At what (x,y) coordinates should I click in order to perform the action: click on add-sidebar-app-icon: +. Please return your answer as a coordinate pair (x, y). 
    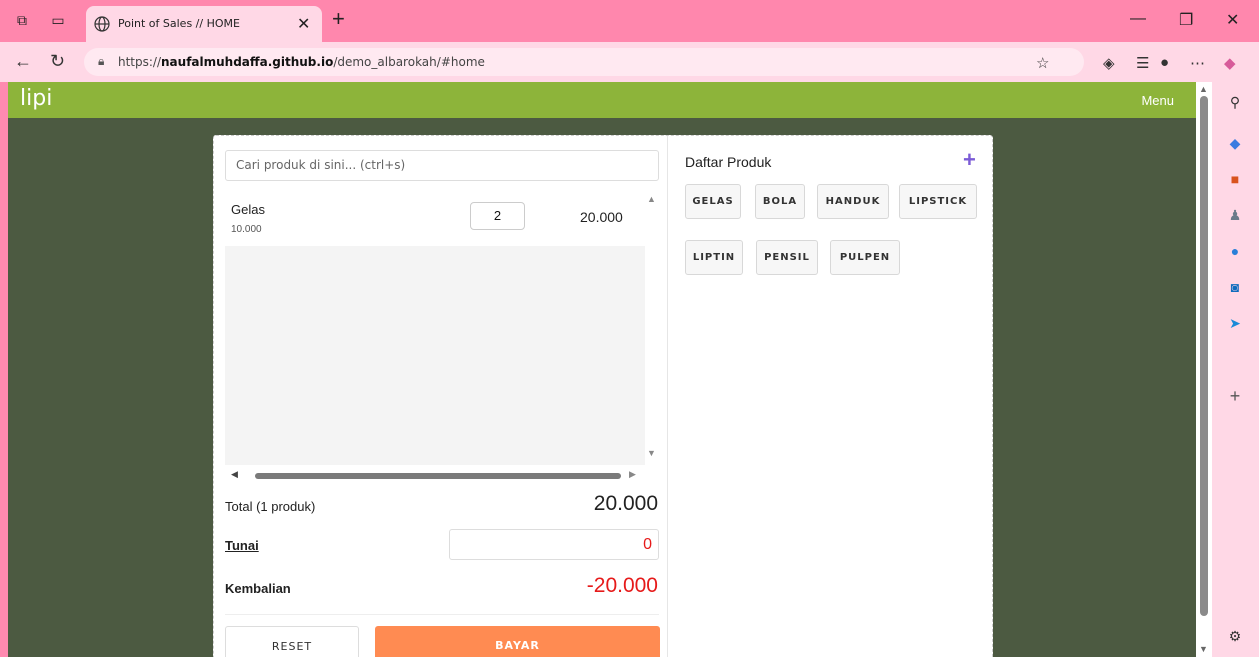
    Looking at the image, I should click on (1235, 396).